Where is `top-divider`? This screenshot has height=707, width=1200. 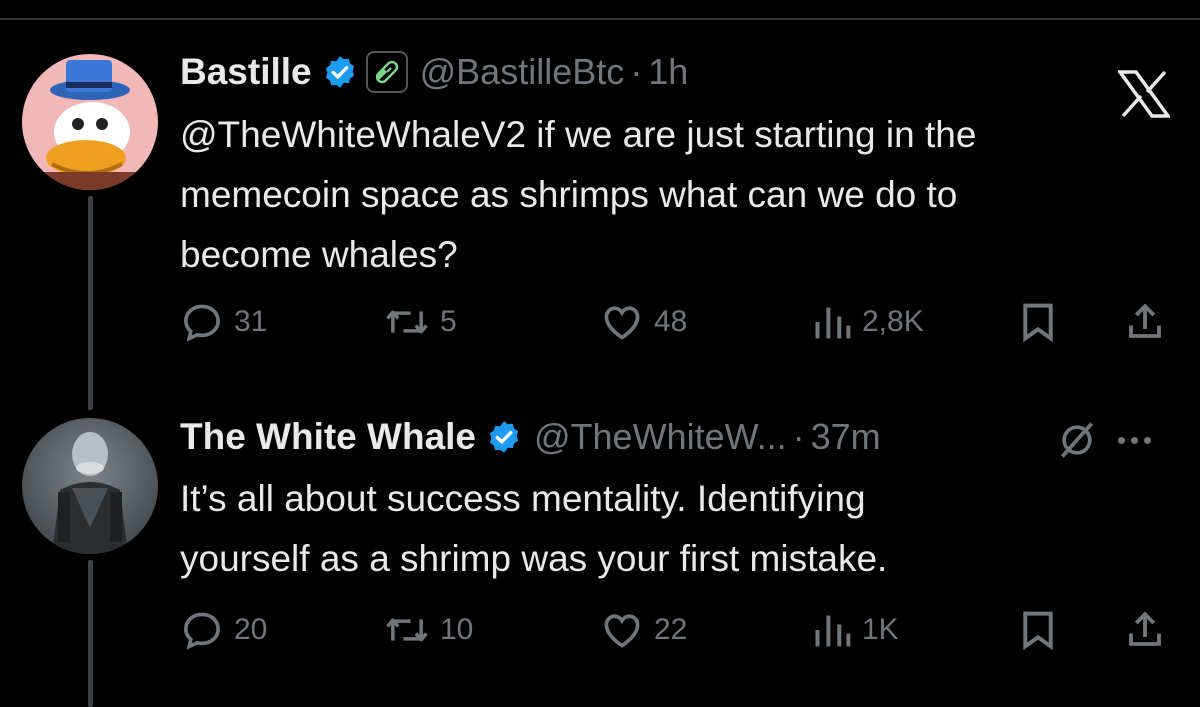
top-divider is located at coordinates (600, 19).